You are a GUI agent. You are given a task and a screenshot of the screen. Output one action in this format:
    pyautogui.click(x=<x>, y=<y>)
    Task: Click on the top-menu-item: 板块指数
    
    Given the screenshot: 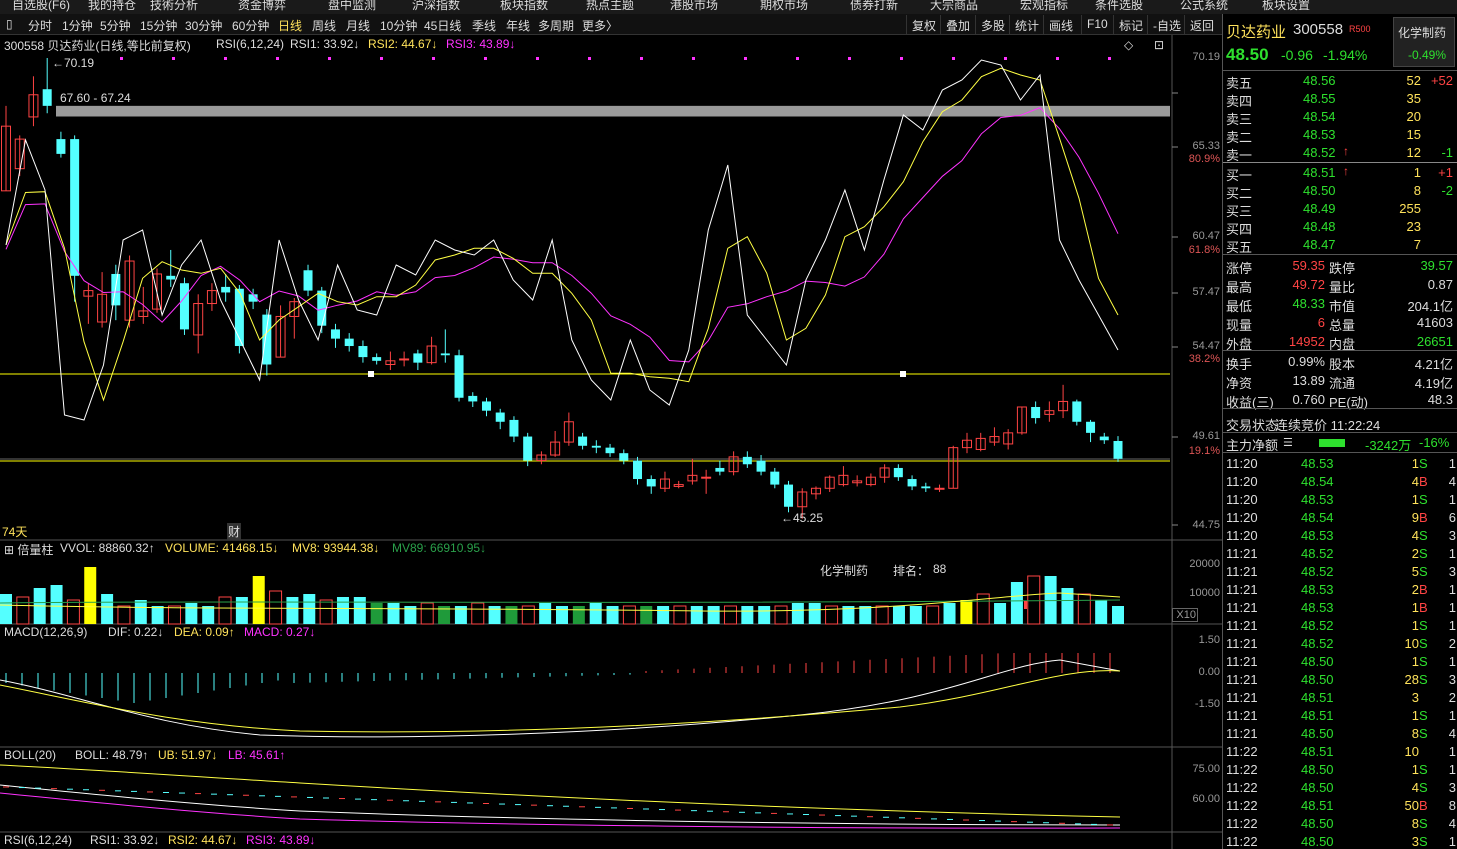 What is the action you would take?
    pyautogui.click(x=524, y=6)
    